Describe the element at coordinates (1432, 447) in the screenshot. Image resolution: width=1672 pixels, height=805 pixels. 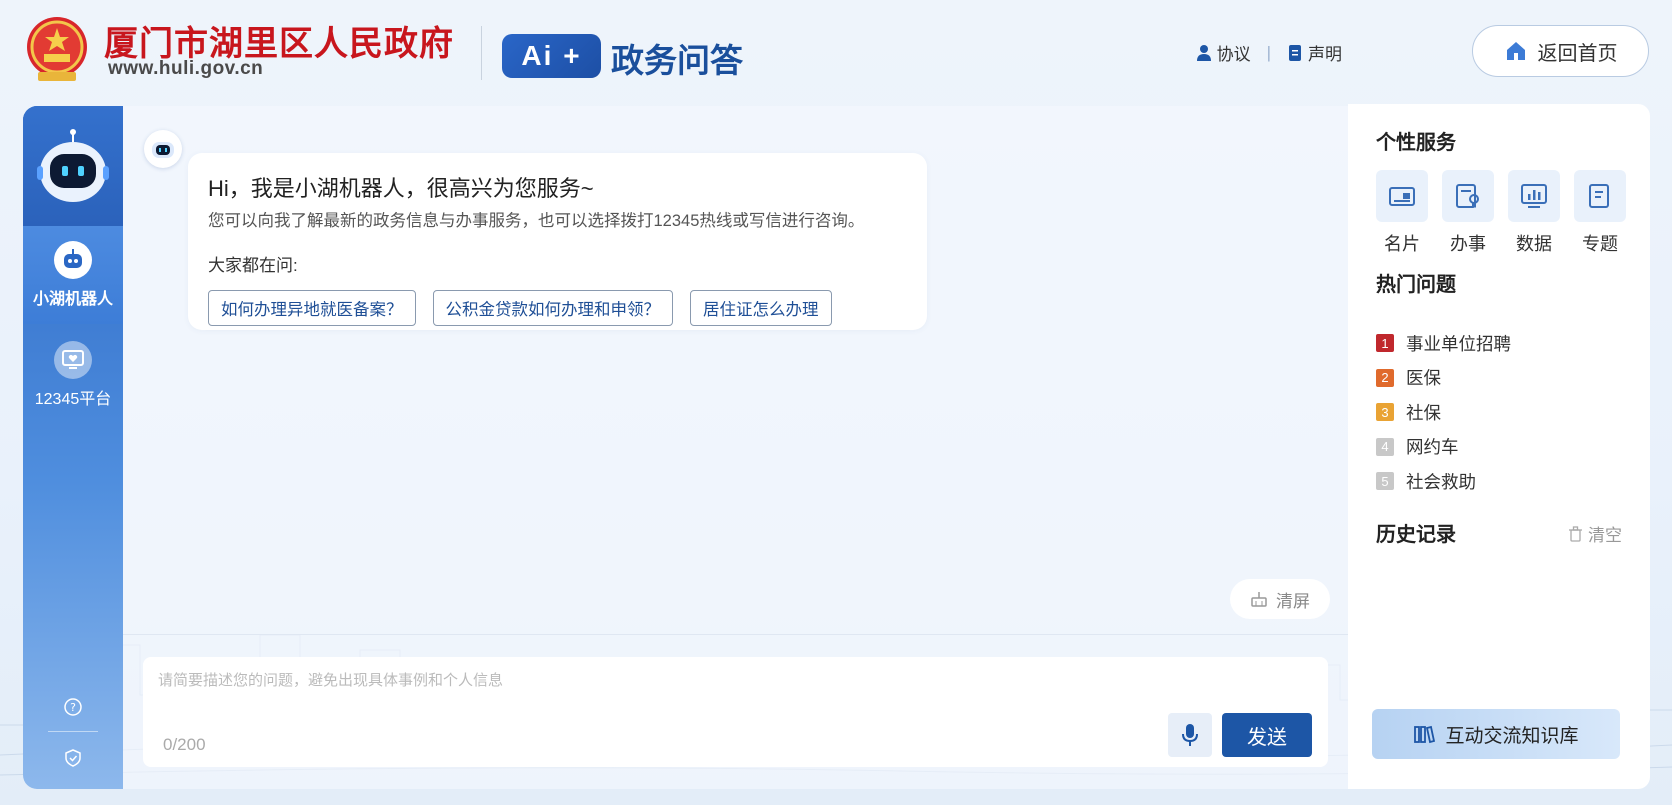
I see `hot-label: 网约车` at that location.